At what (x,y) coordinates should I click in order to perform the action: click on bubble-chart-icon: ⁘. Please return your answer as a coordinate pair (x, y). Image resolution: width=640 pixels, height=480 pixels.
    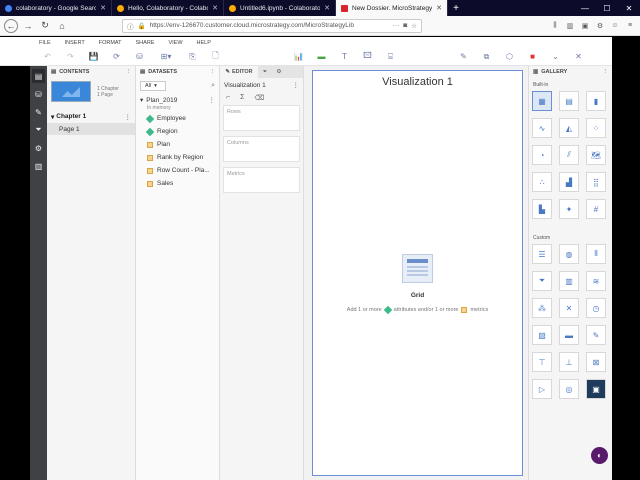
    Looking at the image, I should click on (596, 128).